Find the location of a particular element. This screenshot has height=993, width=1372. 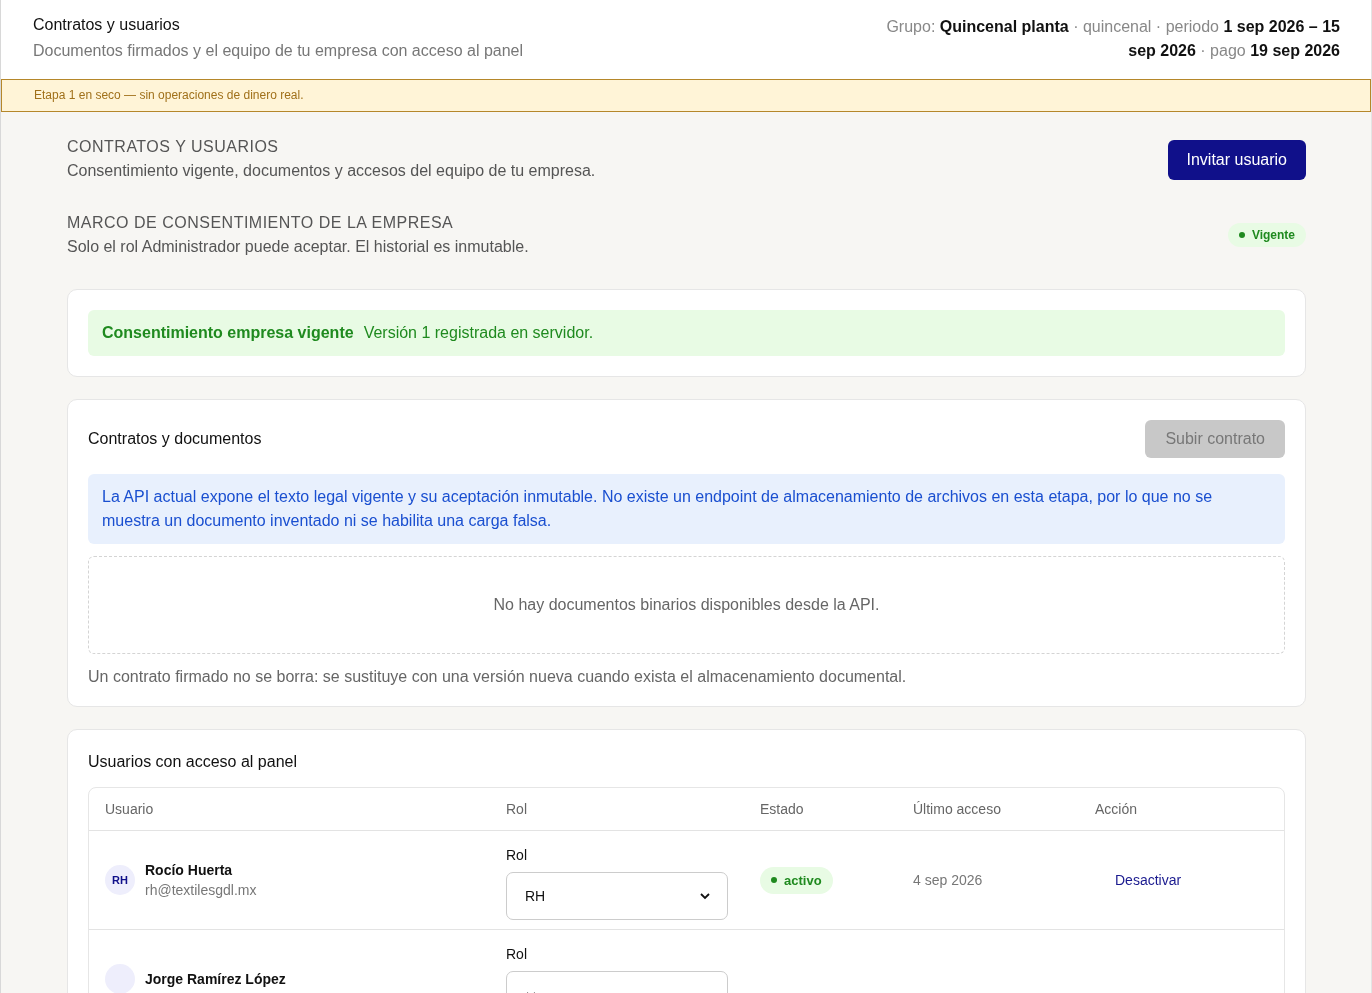

page-subtitle: Documentos firmados y el equipo de tu empresa con acceso al panel is located at coordinates (278, 51).